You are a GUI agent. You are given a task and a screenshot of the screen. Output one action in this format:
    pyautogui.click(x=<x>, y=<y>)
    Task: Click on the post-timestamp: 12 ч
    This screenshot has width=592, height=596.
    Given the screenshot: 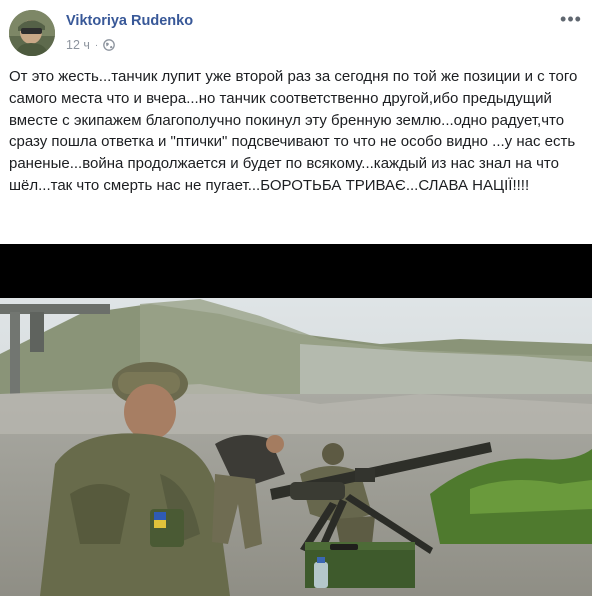 What is the action you would take?
    pyautogui.click(x=78, y=45)
    